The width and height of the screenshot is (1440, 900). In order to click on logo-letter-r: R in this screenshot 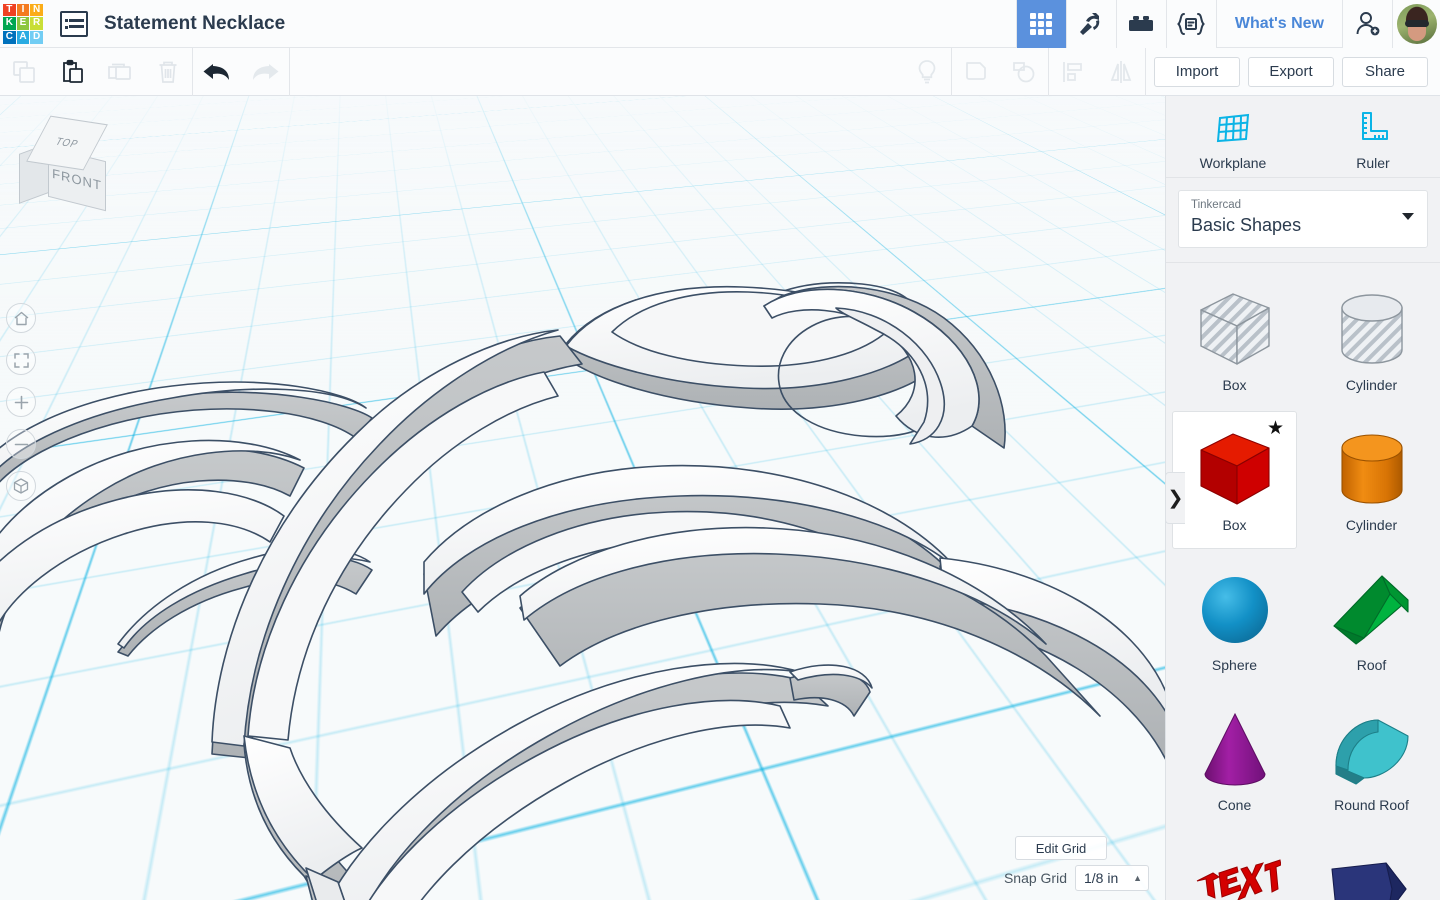, I will do `click(36, 23)`.